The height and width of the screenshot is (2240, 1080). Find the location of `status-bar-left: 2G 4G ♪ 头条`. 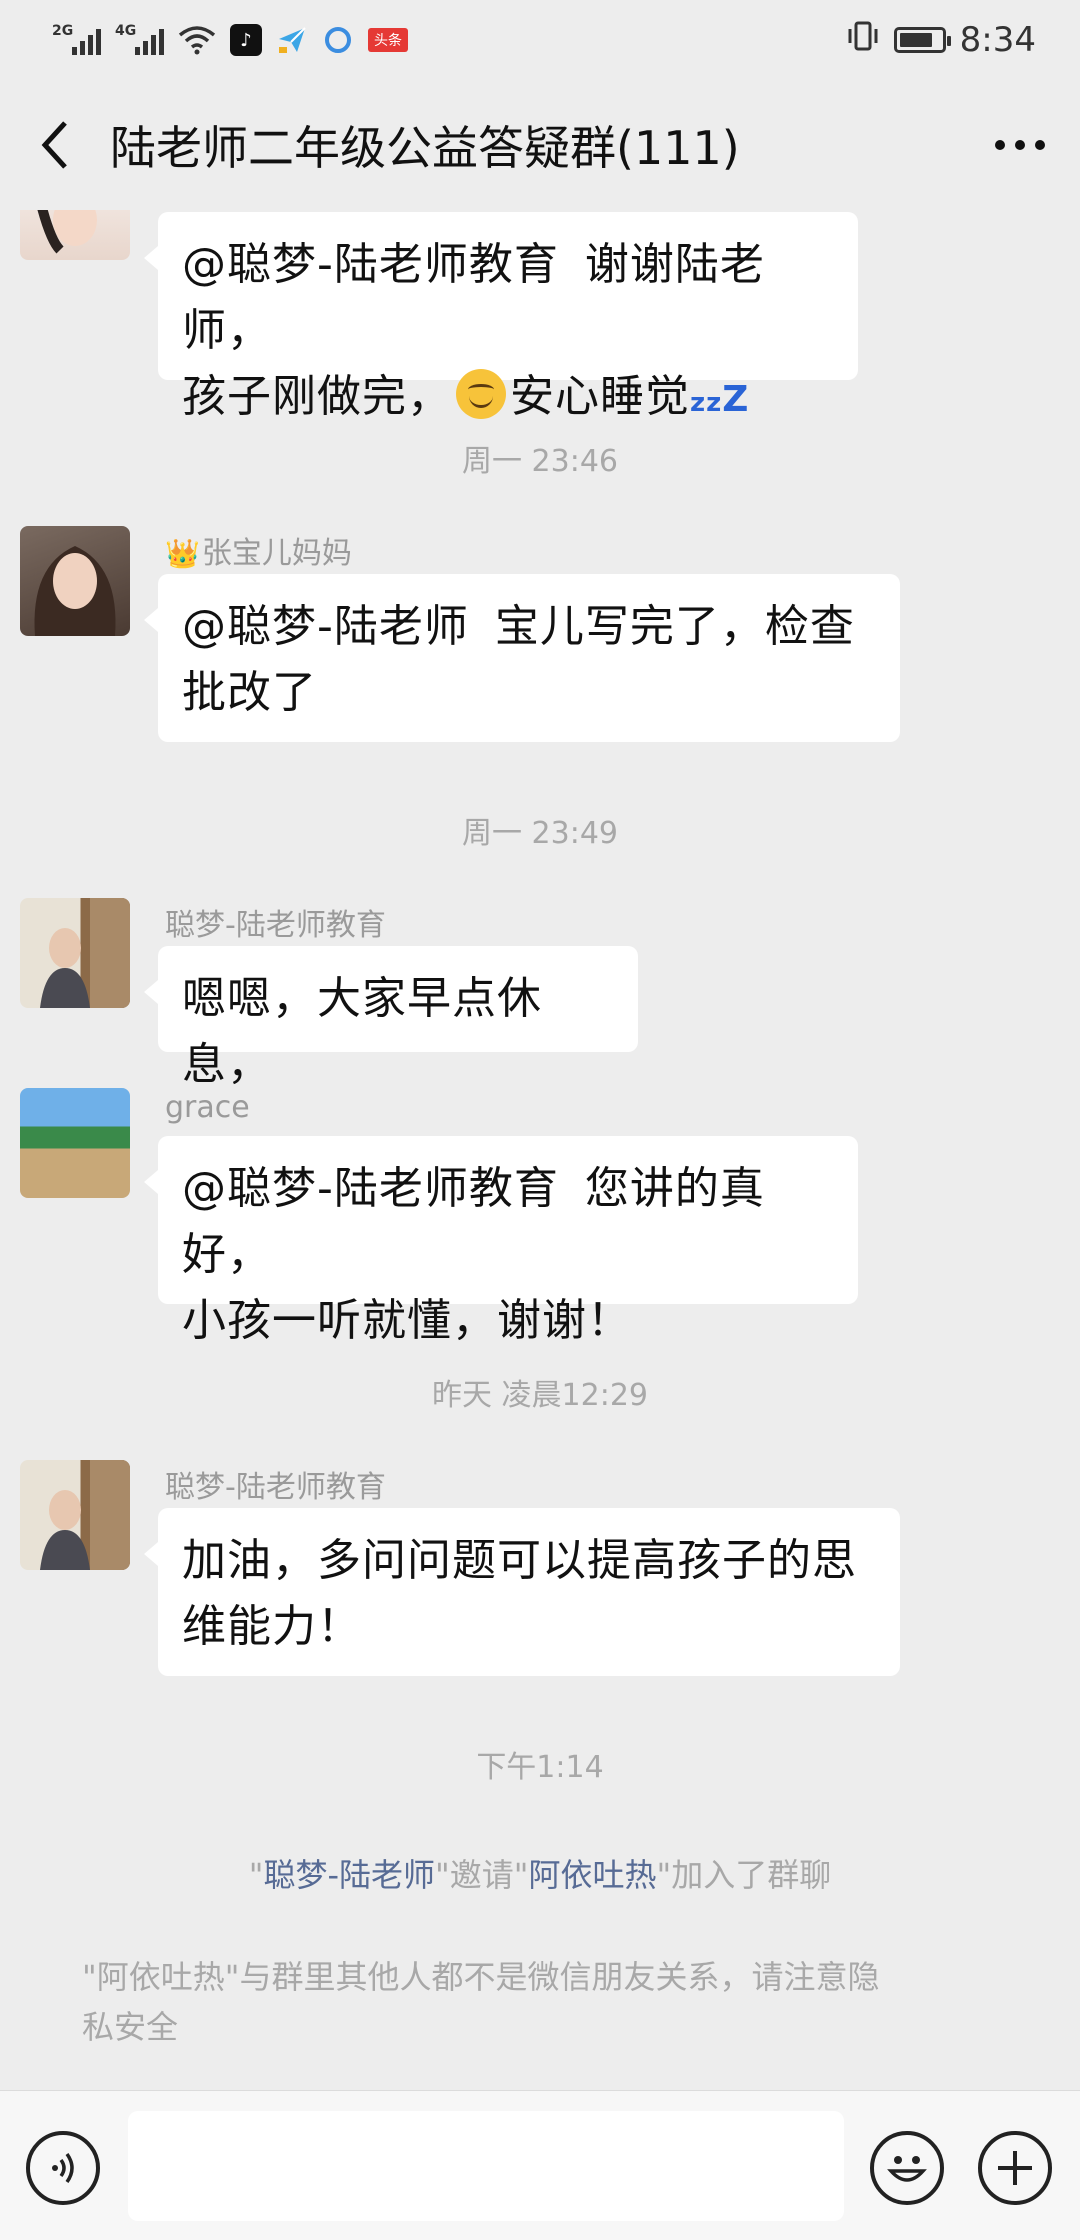

status-bar-left: 2G 4G ♪ 头条 is located at coordinates (230, 39).